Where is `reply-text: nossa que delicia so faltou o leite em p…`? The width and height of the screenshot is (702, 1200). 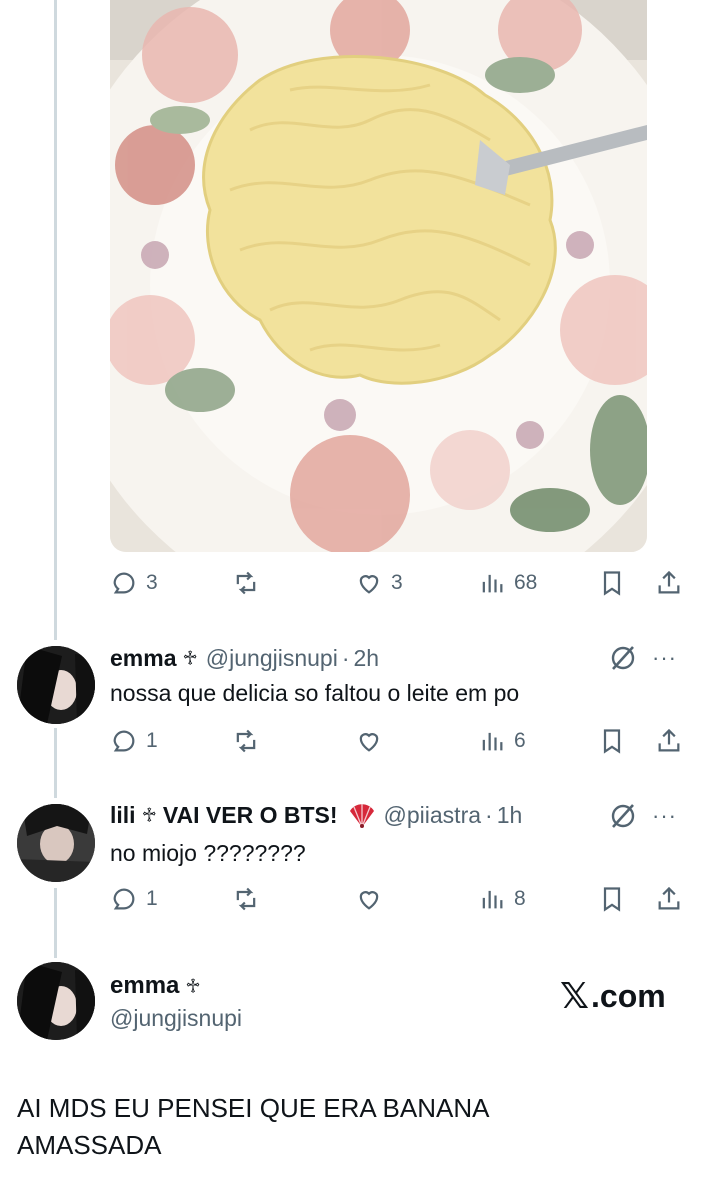 reply-text: nossa que delicia so faltou o leite em p… is located at coordinates (315, 693).